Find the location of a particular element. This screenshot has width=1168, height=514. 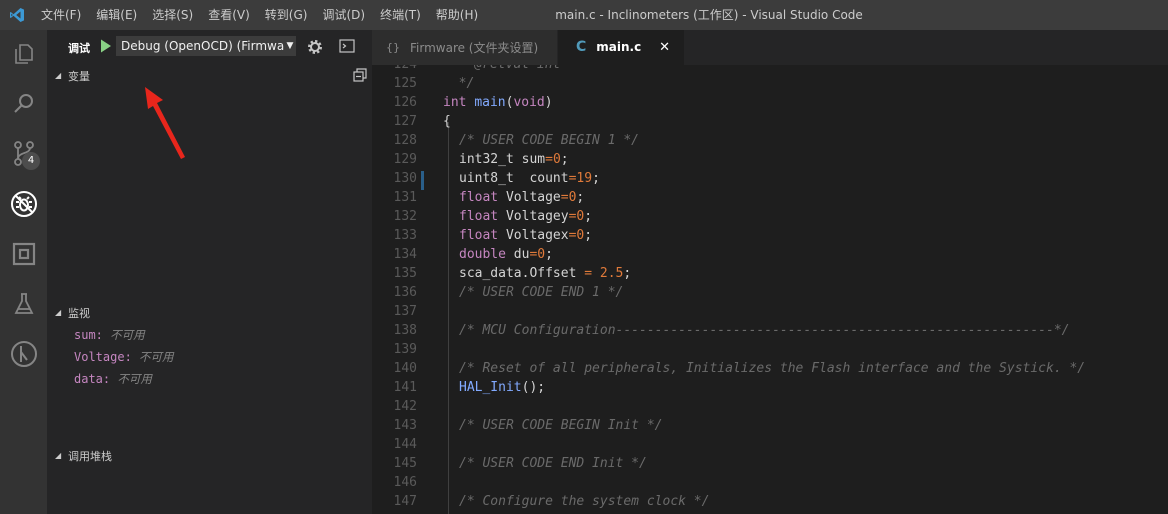

search-icon is located at coordinates (23, 104).